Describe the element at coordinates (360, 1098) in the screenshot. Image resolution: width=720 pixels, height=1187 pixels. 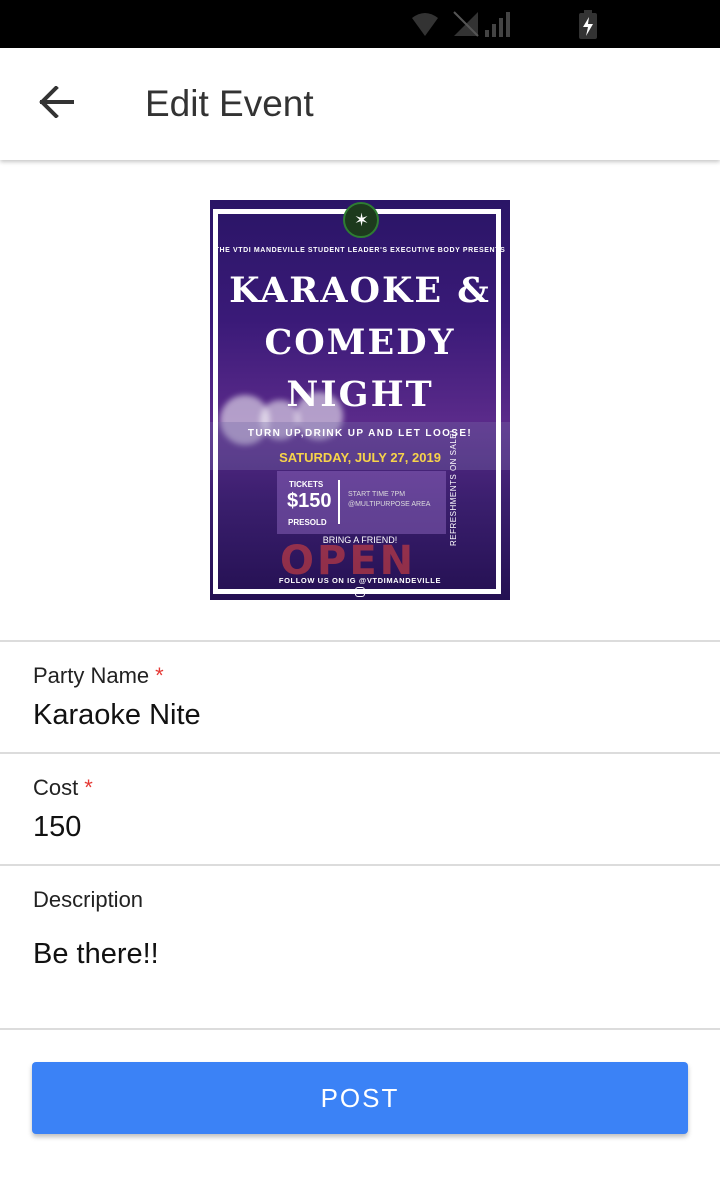
I see `post-button: POST` at that location.